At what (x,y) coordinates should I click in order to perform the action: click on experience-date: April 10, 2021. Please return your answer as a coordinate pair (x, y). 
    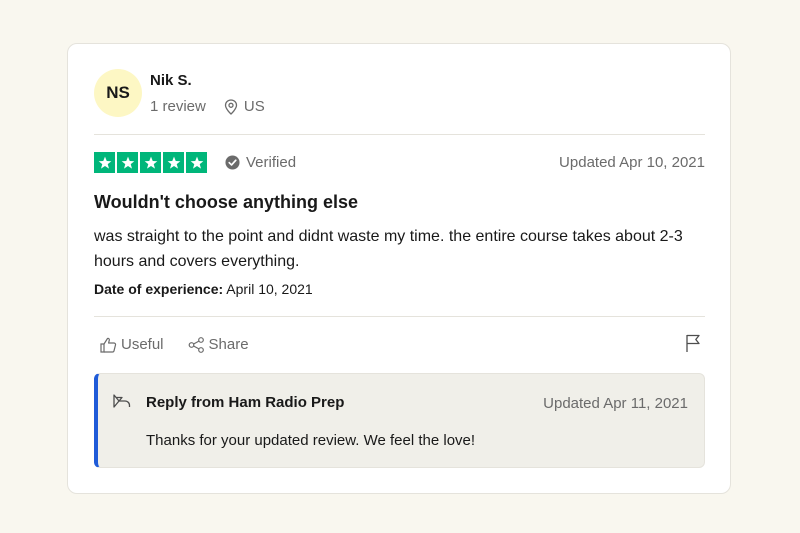
    Looking at the image, I should click on (269, 289).